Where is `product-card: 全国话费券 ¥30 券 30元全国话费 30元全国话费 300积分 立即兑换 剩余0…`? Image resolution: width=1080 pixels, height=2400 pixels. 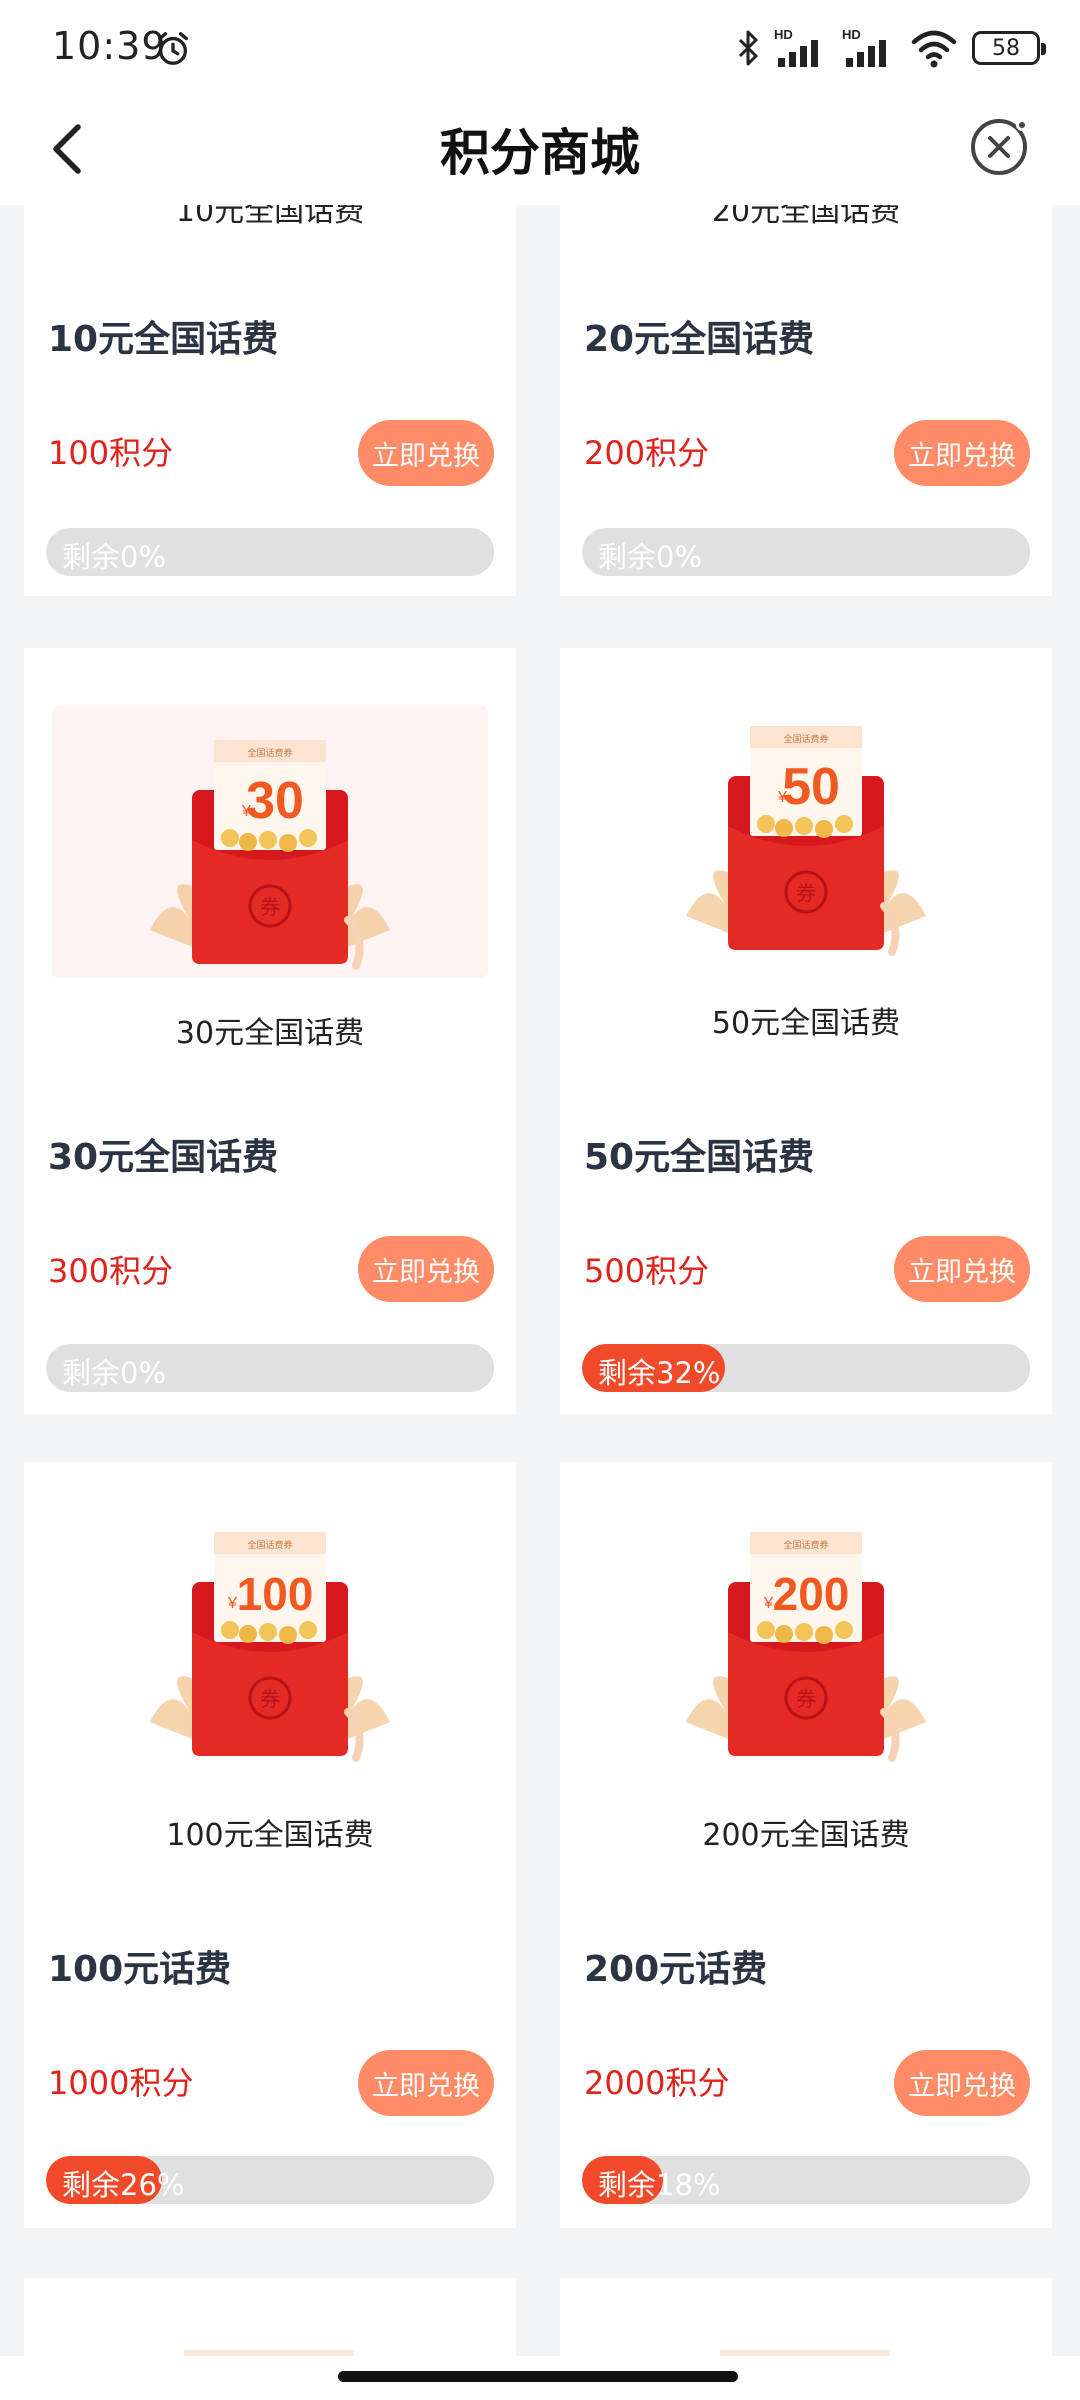 product-card: 全国话费券 ¥30 券 30元全国话费 30元全国话费 300积分 立即兑换 剩余0… is located at coordinates (270, 1031).